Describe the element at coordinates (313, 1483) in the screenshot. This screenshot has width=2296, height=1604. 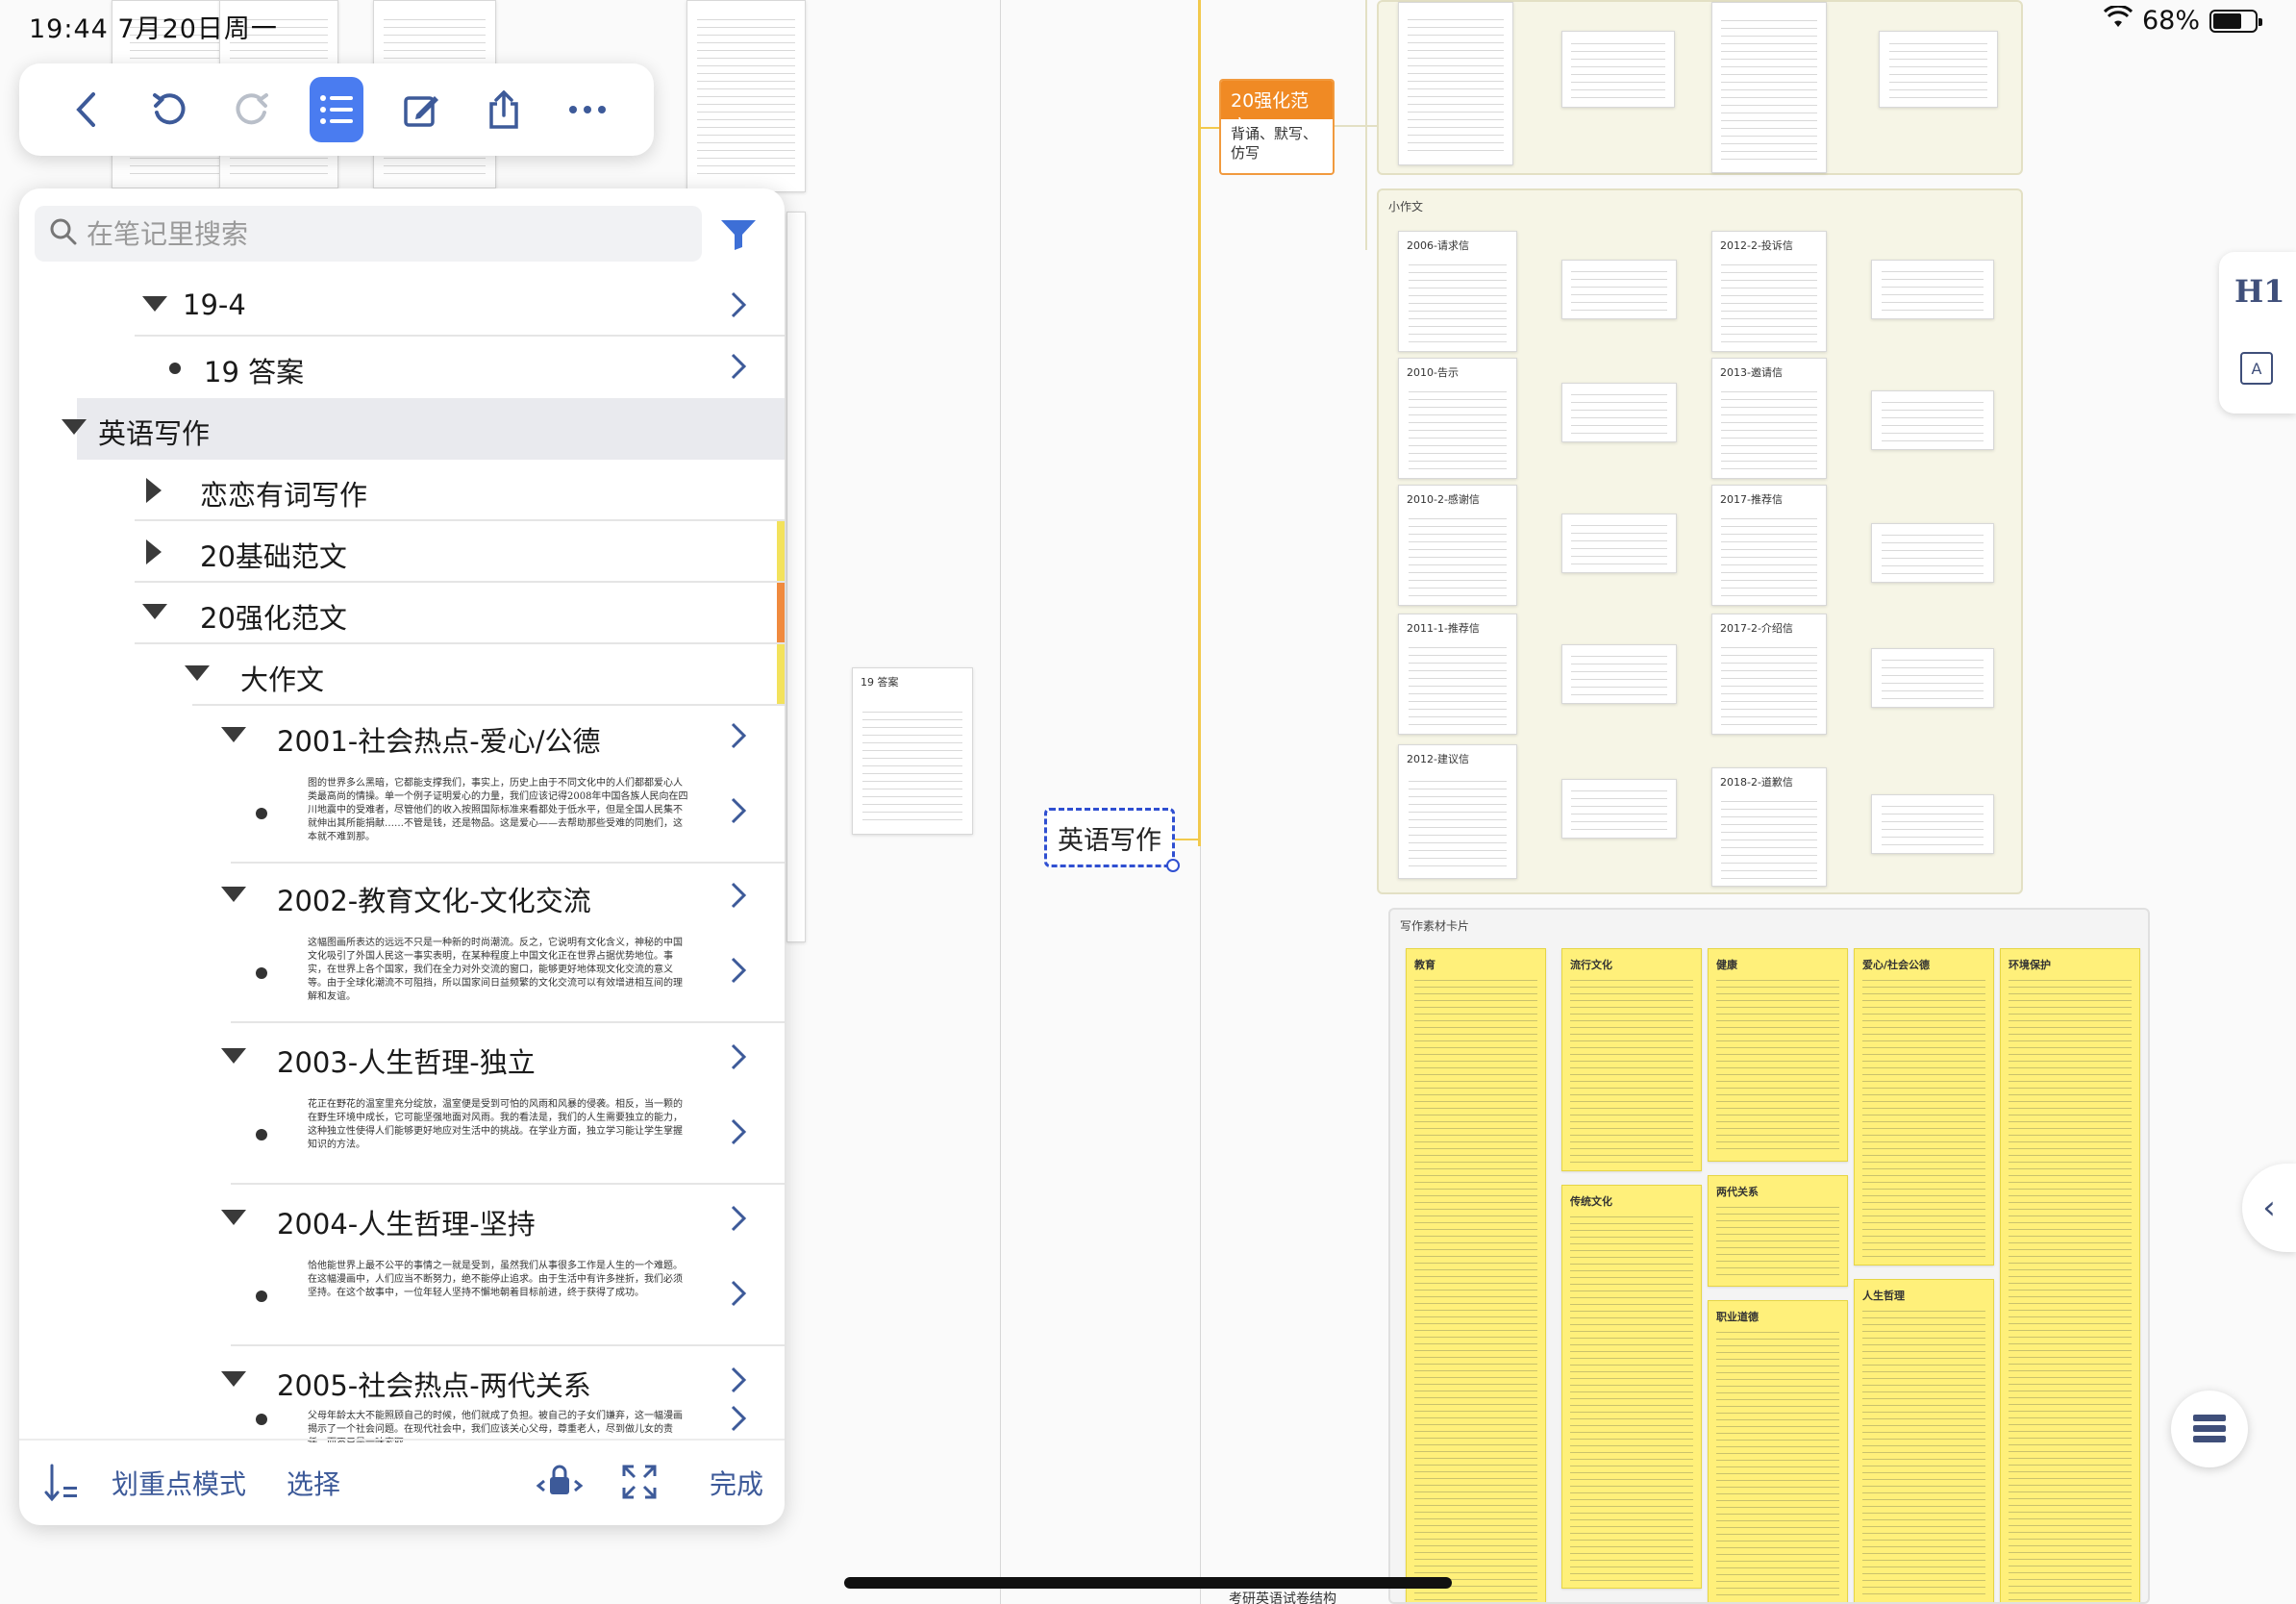
I see `select-button: 选择` at that location.